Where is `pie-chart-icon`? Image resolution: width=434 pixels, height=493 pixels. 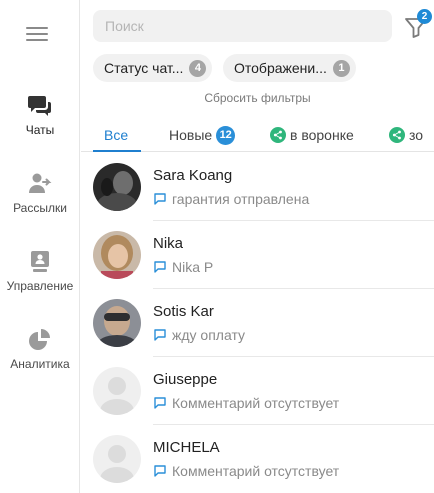
pie-chart-icon is located at coordinates (39, 339).